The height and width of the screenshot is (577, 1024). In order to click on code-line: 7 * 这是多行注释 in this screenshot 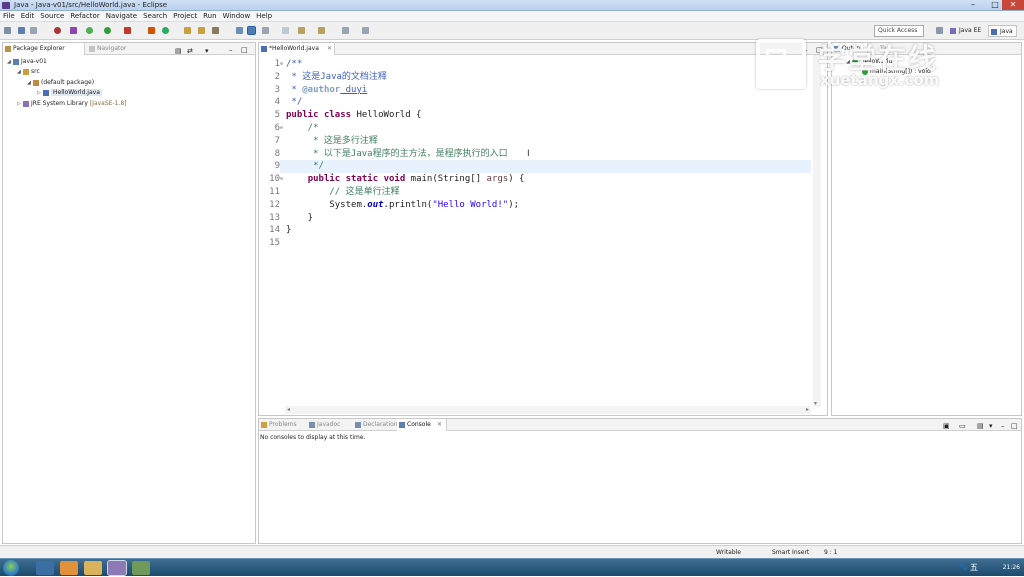, I will do `click(326, 140)`.